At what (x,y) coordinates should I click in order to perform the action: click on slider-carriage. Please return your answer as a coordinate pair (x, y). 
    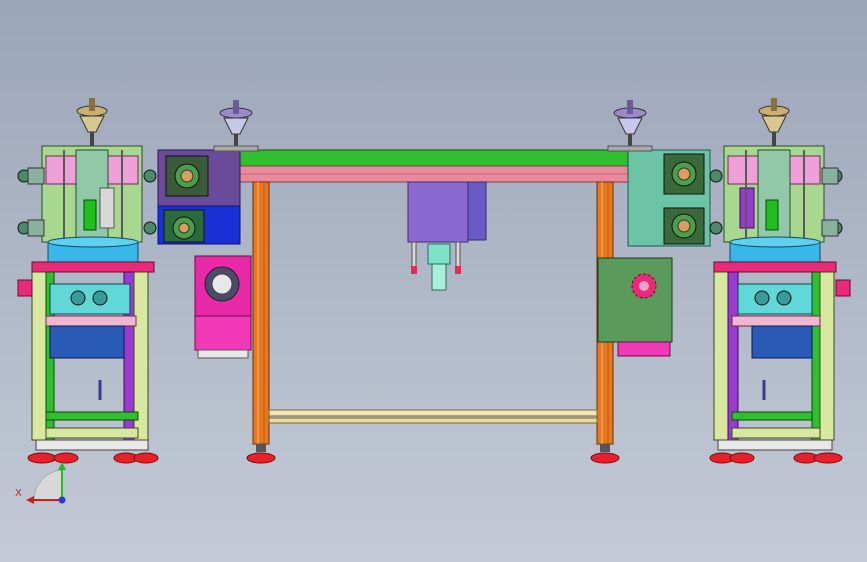
    Looking at the image, I should click on (447, 236).